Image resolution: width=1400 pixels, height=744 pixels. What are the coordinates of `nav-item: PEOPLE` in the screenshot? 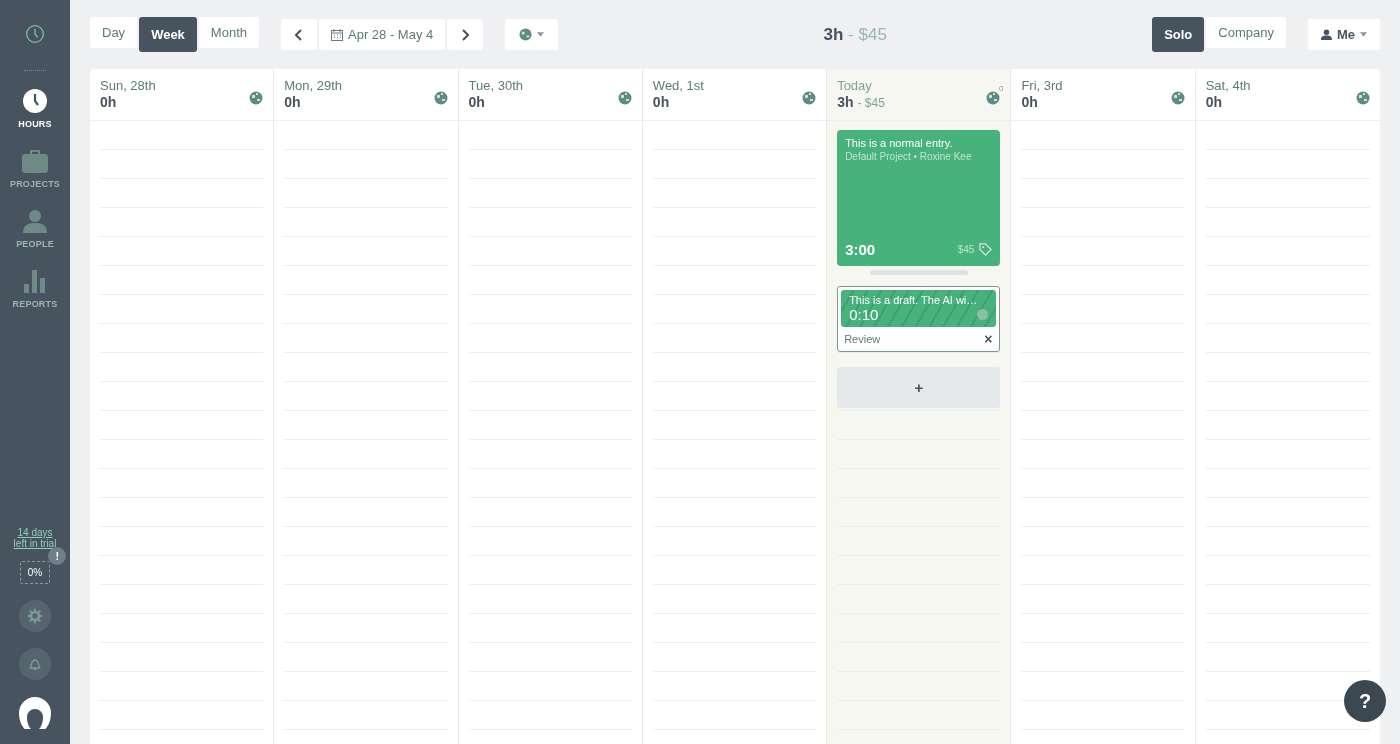 It's located at (35, 229).